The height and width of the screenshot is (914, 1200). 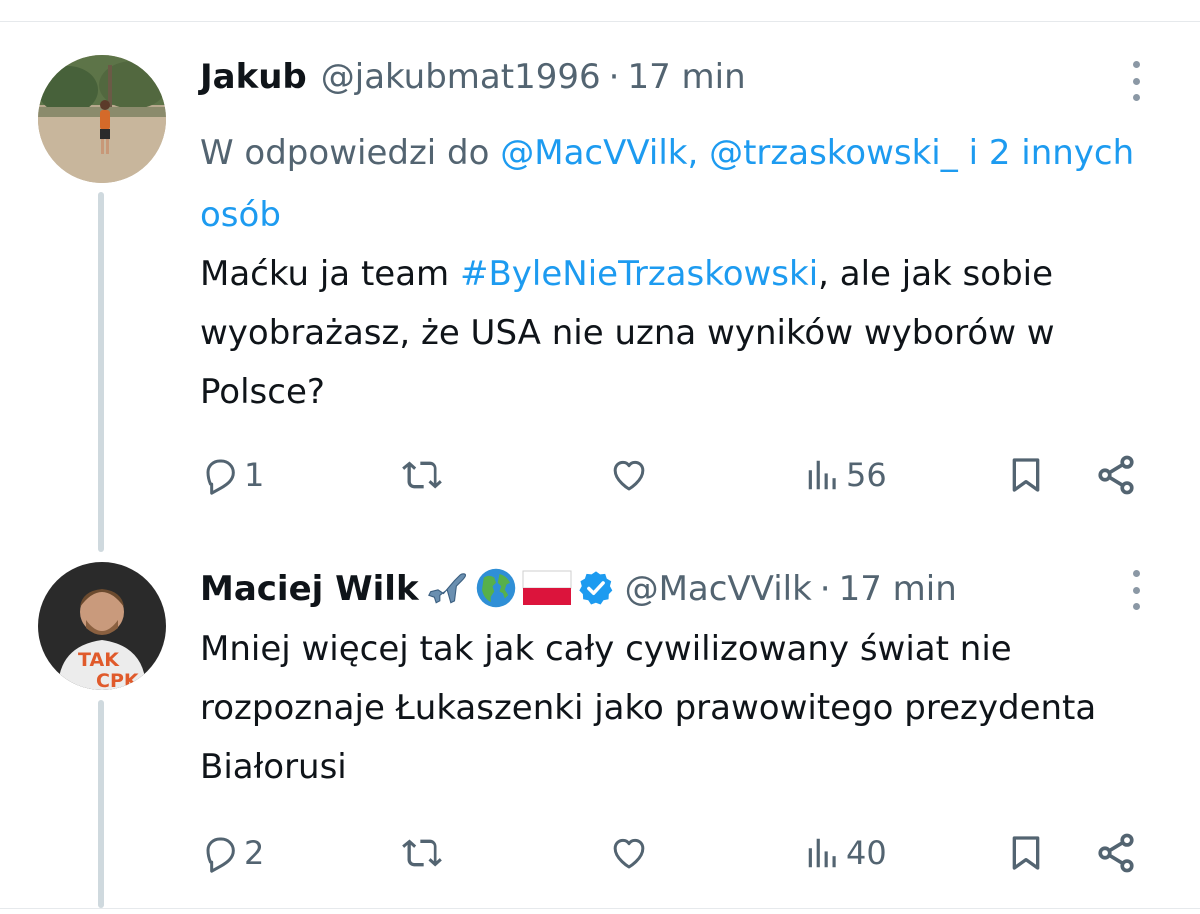 I want to click on views-button: 40, so click(x=845, y=853).